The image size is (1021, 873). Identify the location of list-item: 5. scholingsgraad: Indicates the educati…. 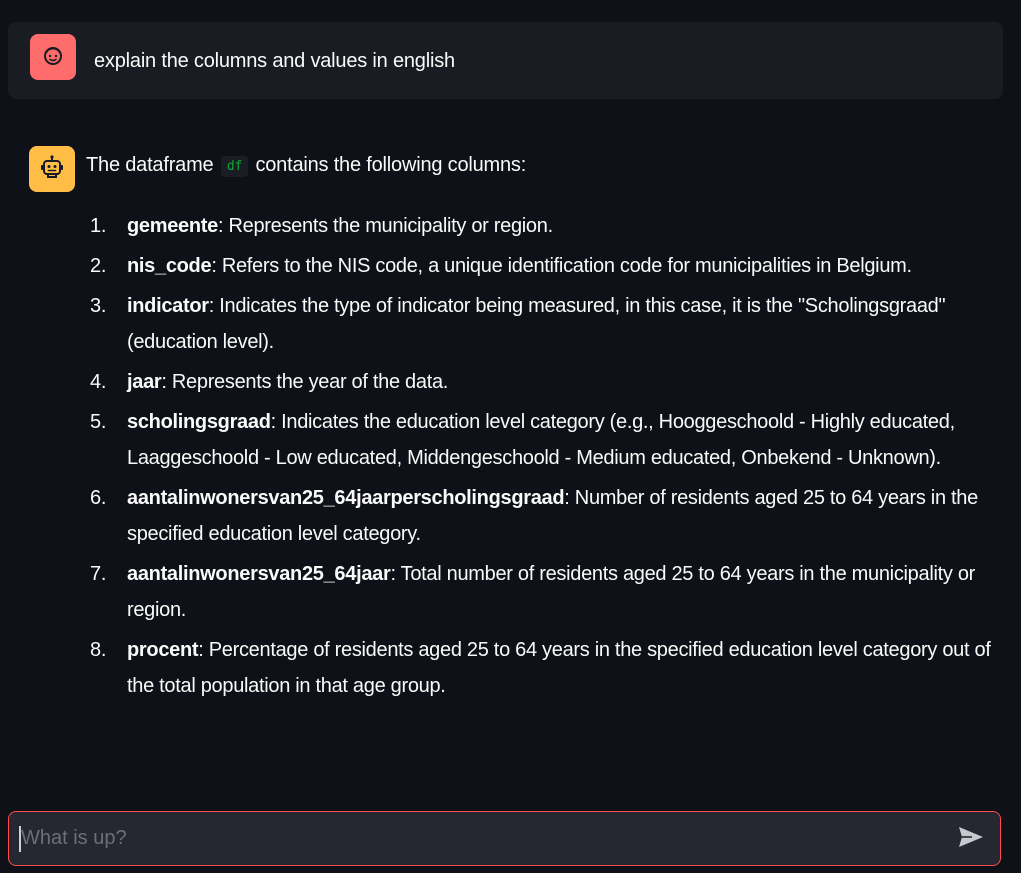
(550, 440).